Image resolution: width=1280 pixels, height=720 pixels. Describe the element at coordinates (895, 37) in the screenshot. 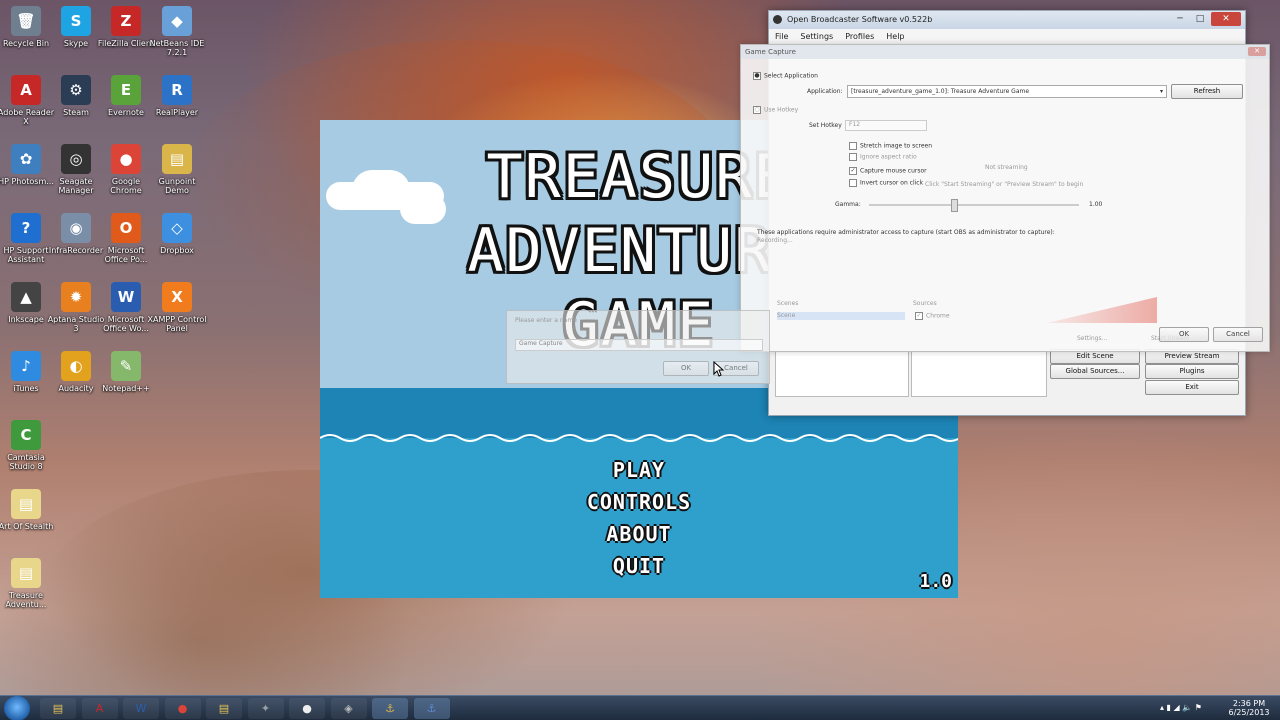

I see `menu-help: Help` at that location.